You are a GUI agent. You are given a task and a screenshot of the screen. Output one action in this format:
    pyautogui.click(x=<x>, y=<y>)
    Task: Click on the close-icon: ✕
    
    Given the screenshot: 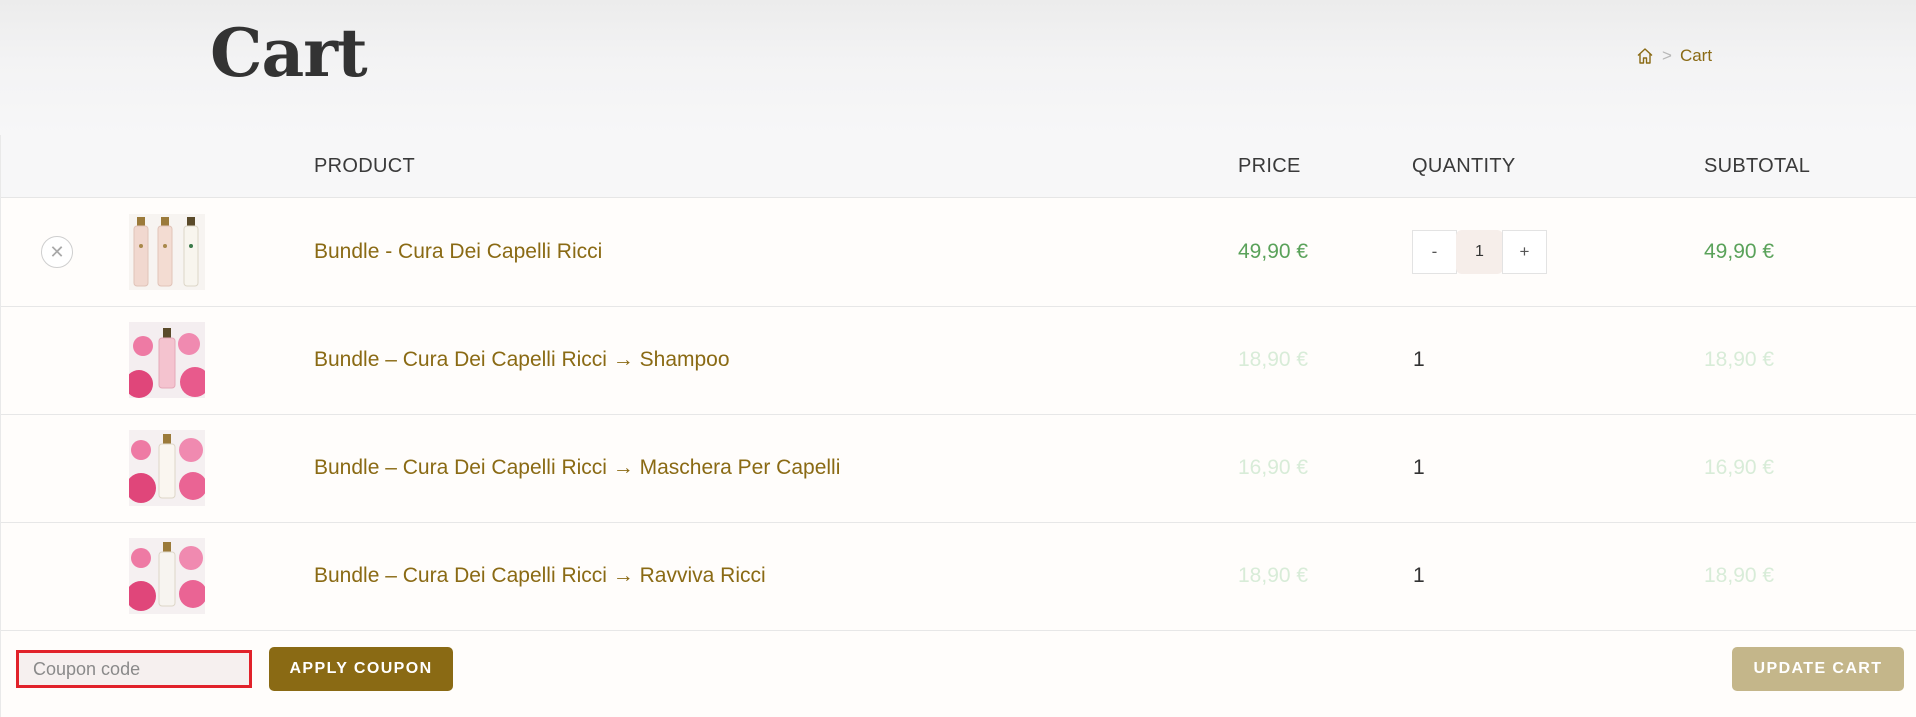 What is the action you would take?
    pyautogui.click(x=57, y=251)
    